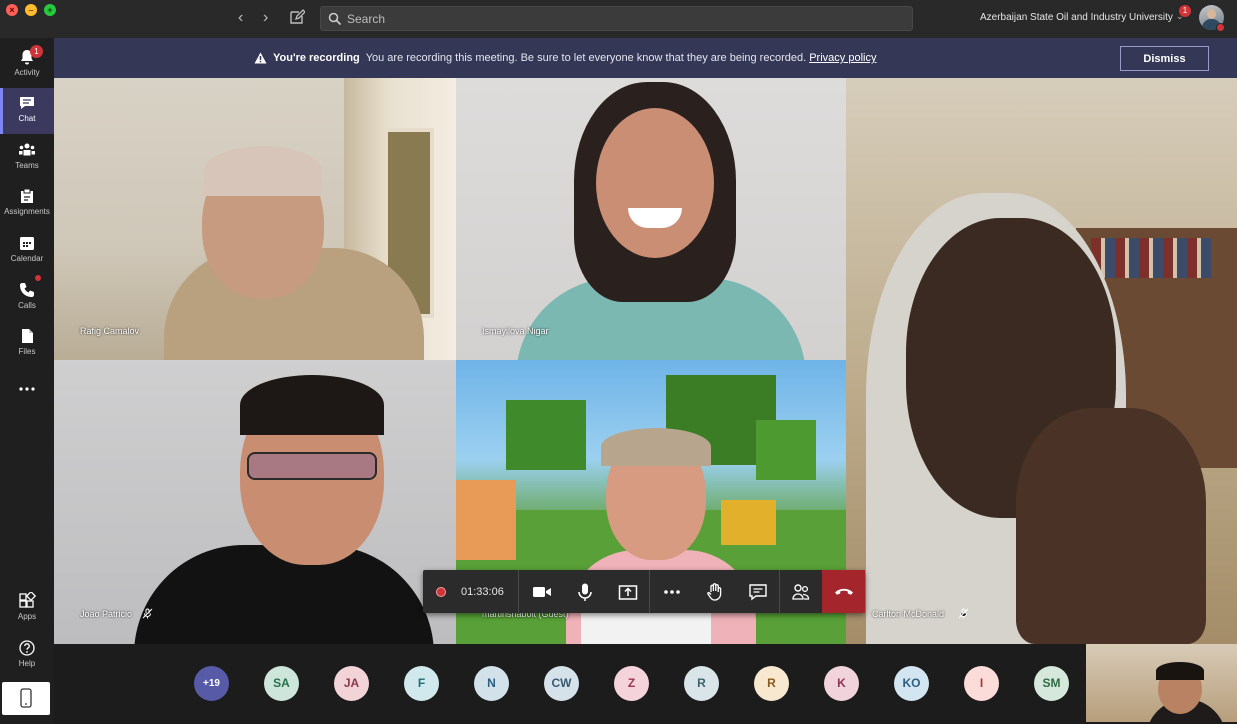 Image resolution: width=1237 pixels, height=724 pixels. I want to click on participant-hand, so click(1111, 526).